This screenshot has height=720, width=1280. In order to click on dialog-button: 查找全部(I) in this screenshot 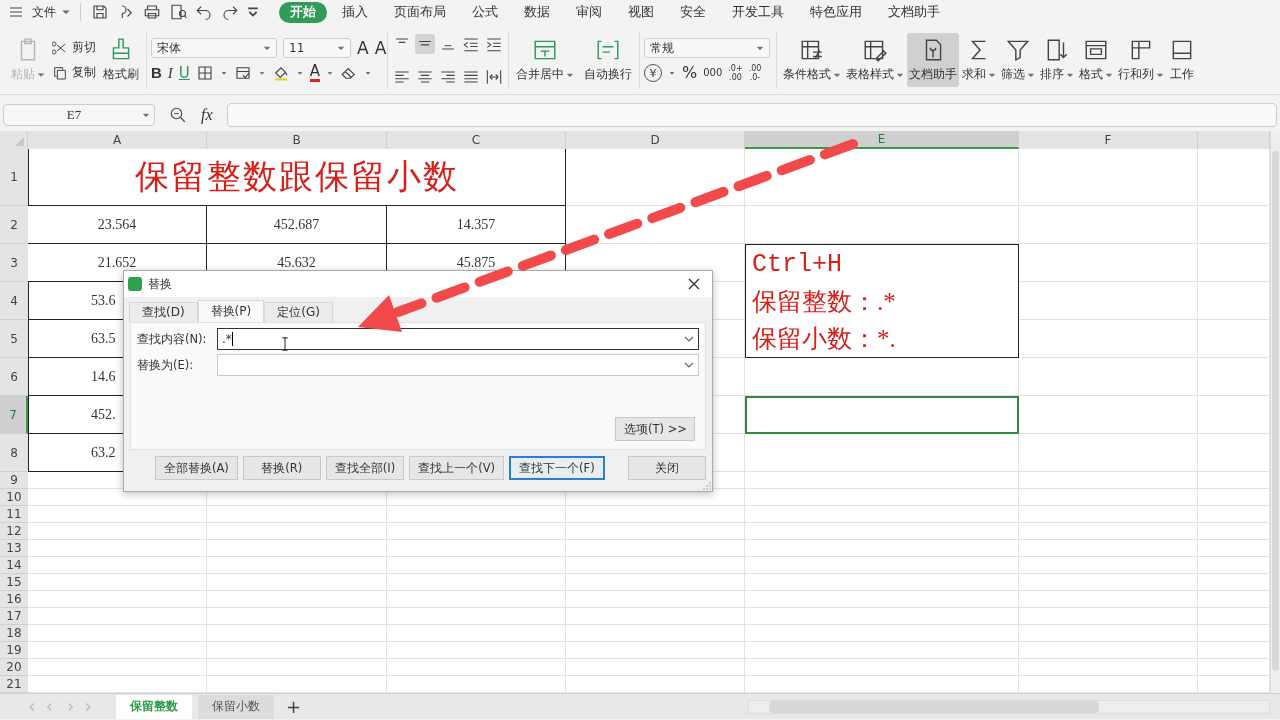, I will do `click(365, 468)`.